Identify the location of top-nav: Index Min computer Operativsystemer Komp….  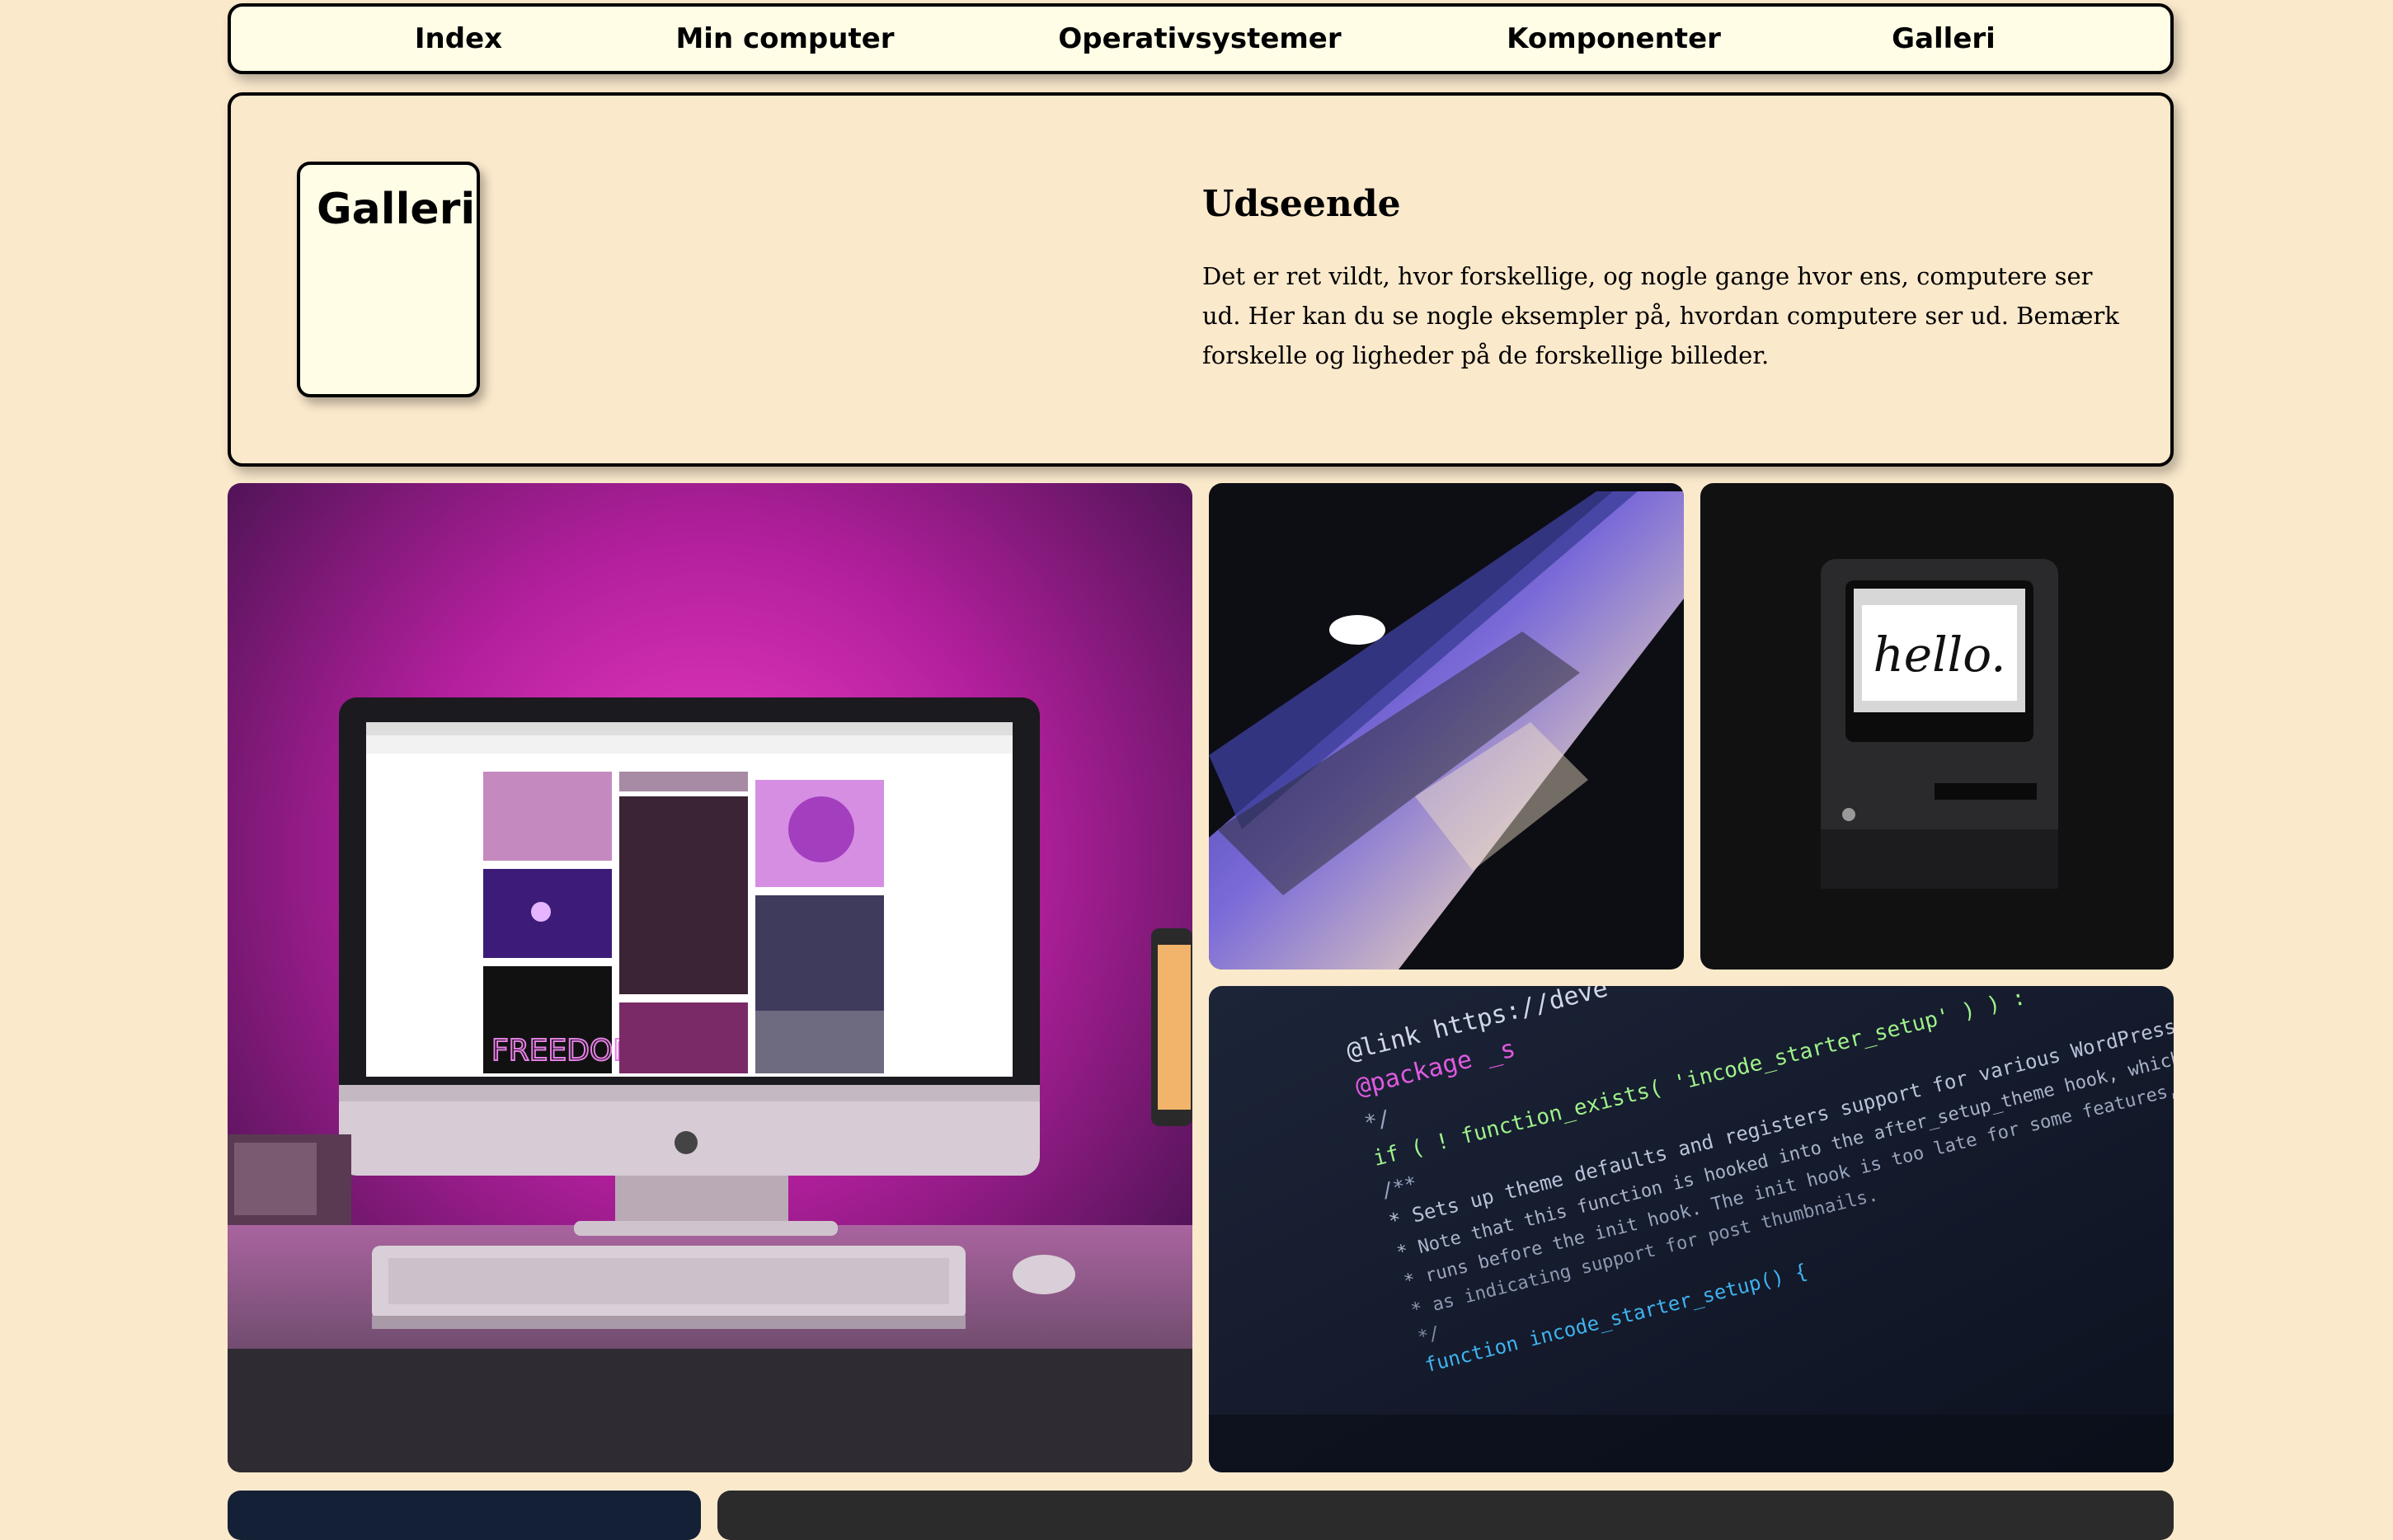
(1201, 38).